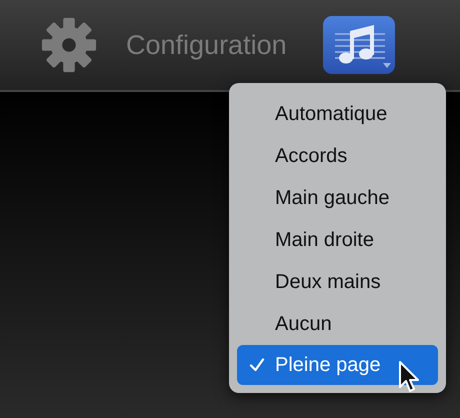  Describe the element at coordinates (257, 365) in the screenshot. I see `checkmark-icon` at that location.